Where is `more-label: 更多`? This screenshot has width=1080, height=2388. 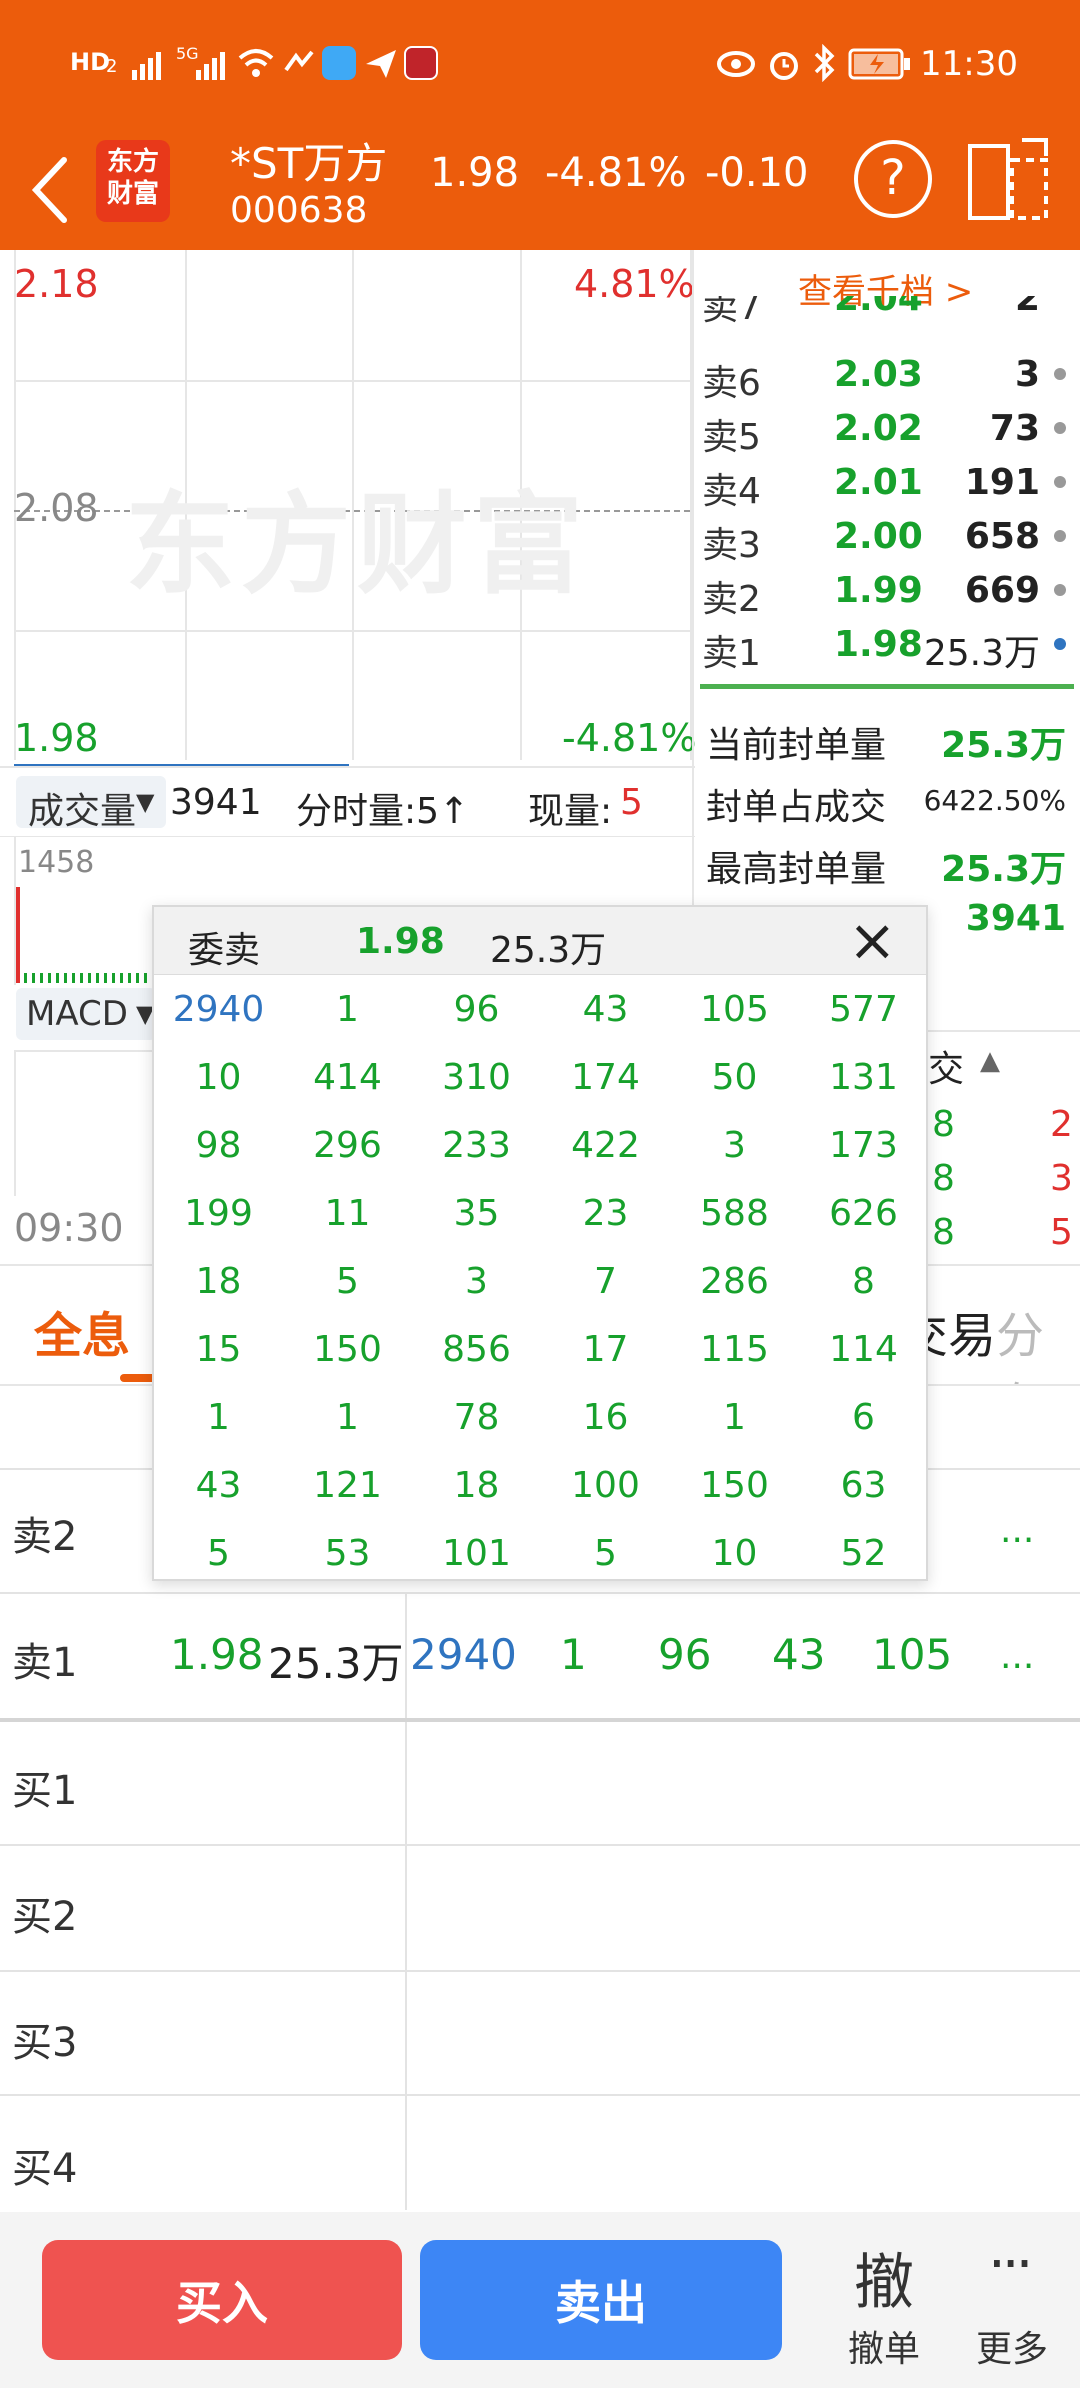
more-label: 更多 is located at coordinates (1012, 2346).